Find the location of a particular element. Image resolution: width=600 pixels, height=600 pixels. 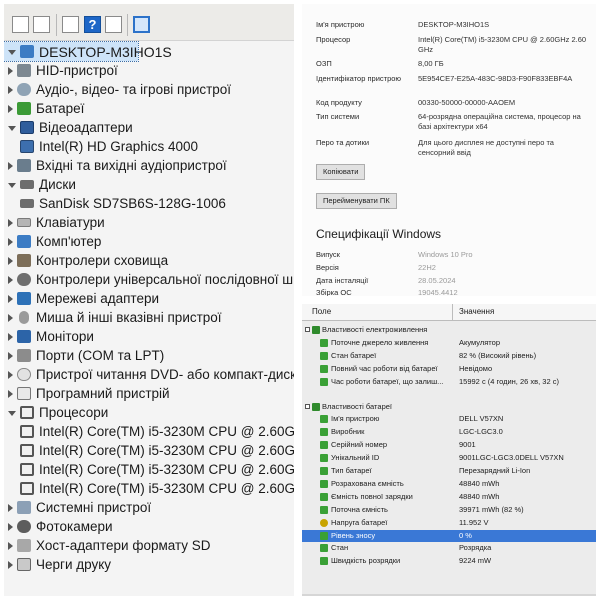

device-category: Черги друку is located at coordinates (149, 564).